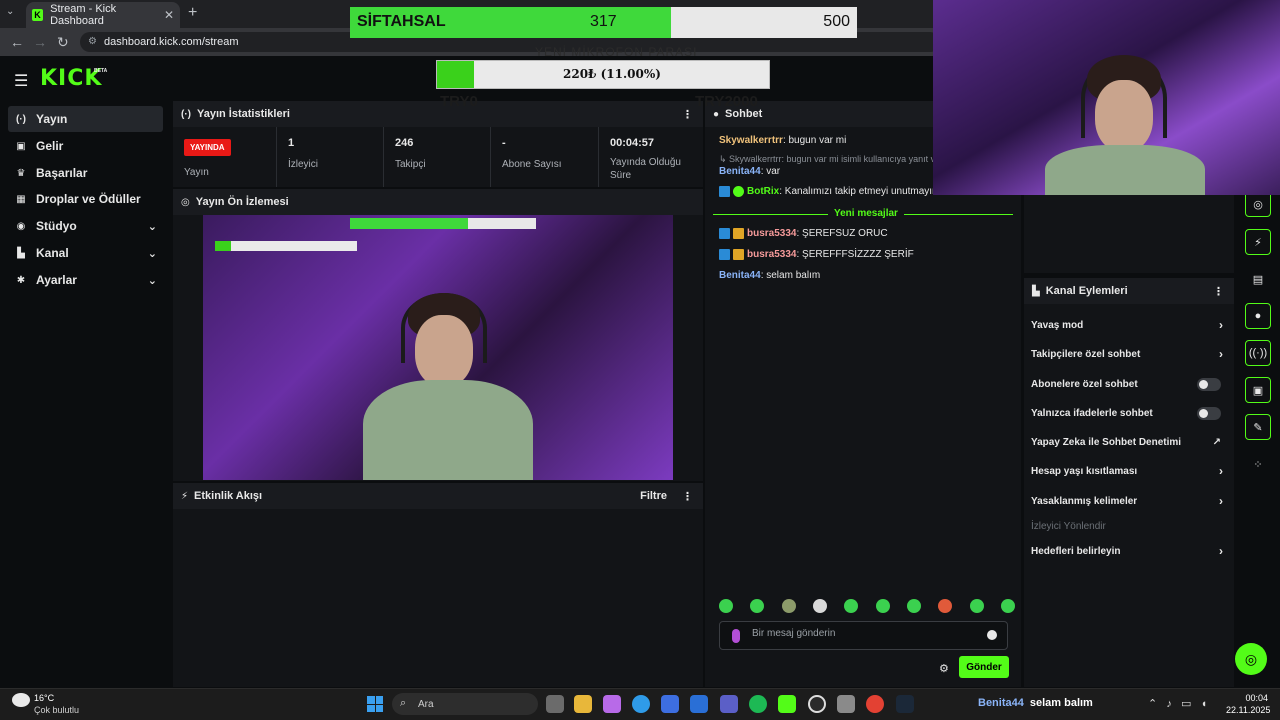  What do you see at coordinates (1258, 427) in the screenshot?
I see `wrench-icon: ✎` at bounding box center [1258, 427].